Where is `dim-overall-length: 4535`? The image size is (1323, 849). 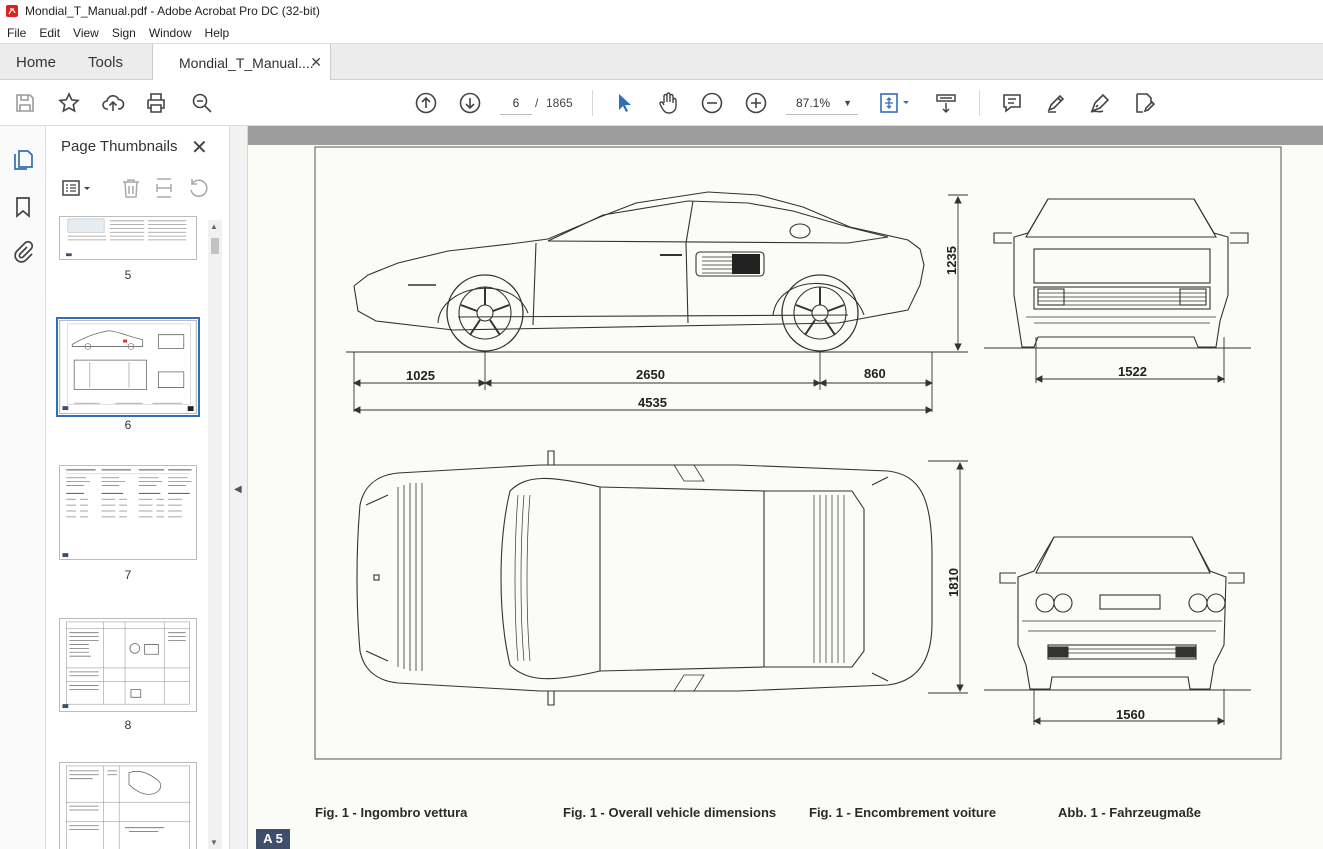
dim-overall-length: 4535 is located at coordinates (652, 402).